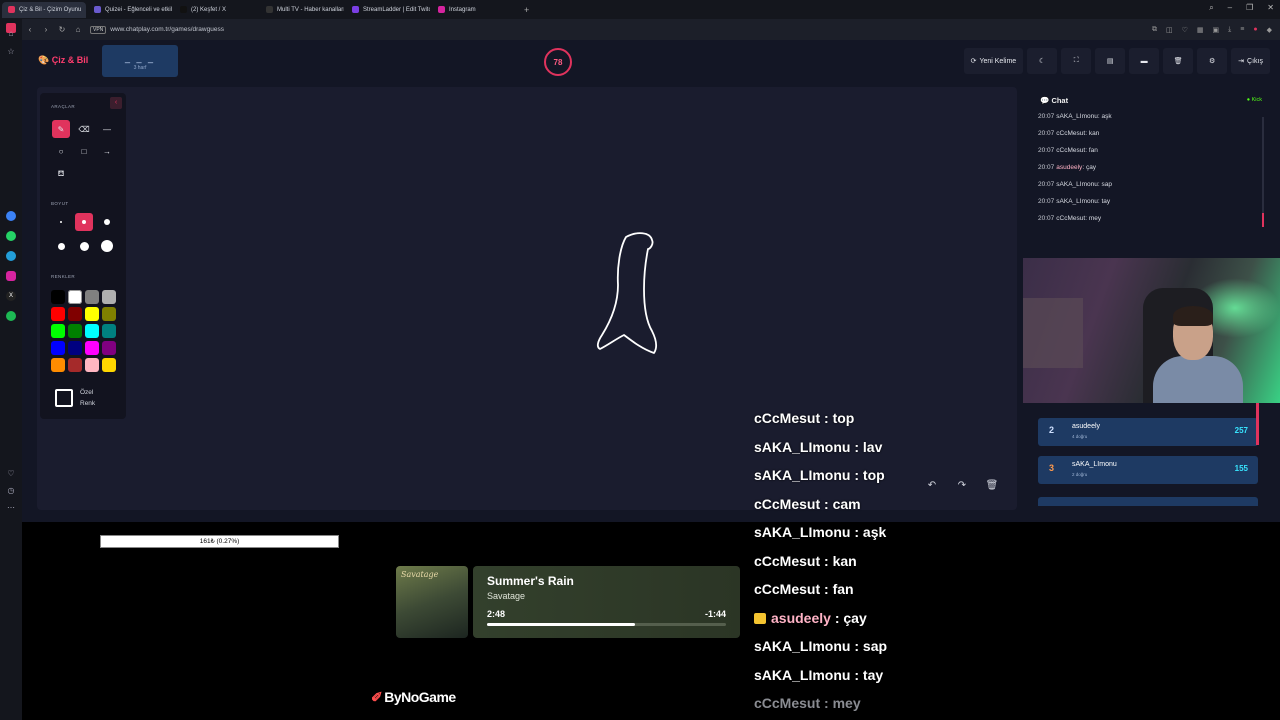 The image size is (1280, 720). I want to click on theme-toggle-button: ☾, so click(1042, 61).